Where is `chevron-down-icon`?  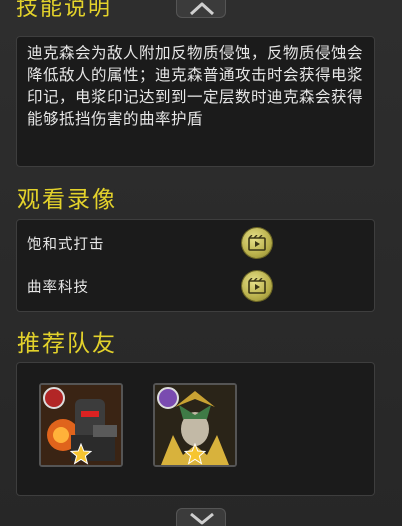
chevron-down-icon is located at coordinates (202, 518).